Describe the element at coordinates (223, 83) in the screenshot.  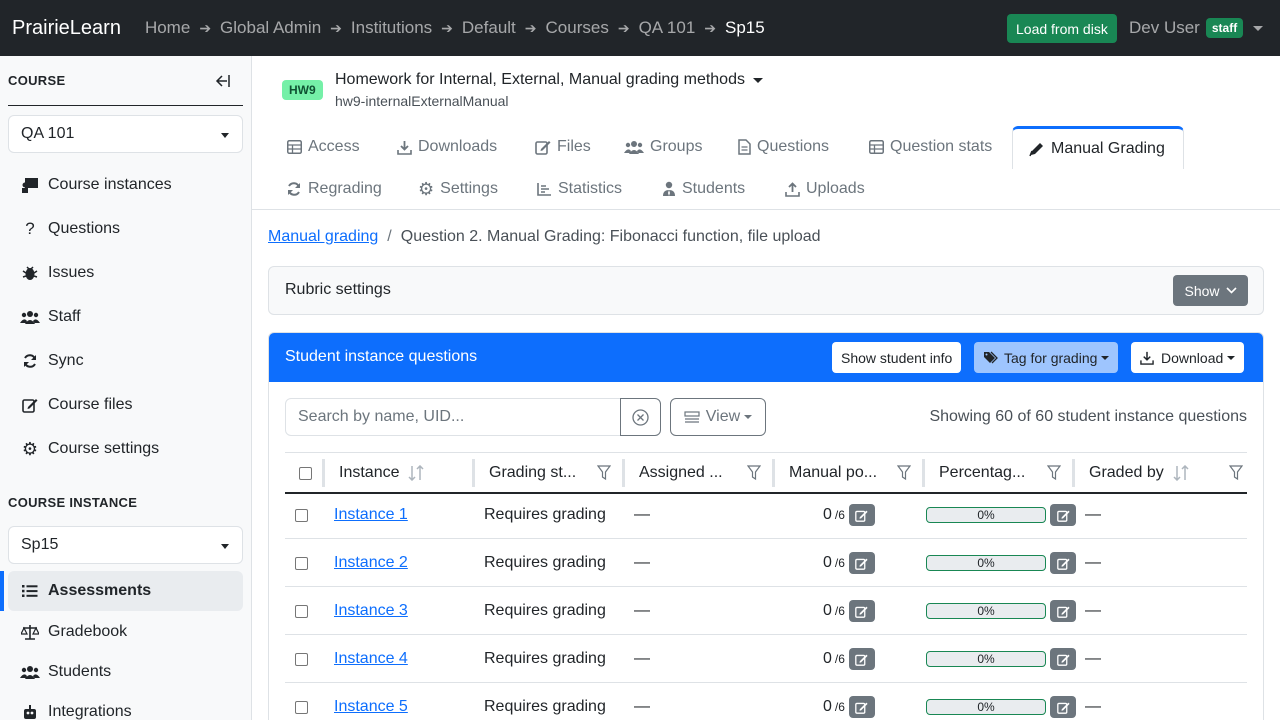
I see `collapse-sidebar-icon` at that location.